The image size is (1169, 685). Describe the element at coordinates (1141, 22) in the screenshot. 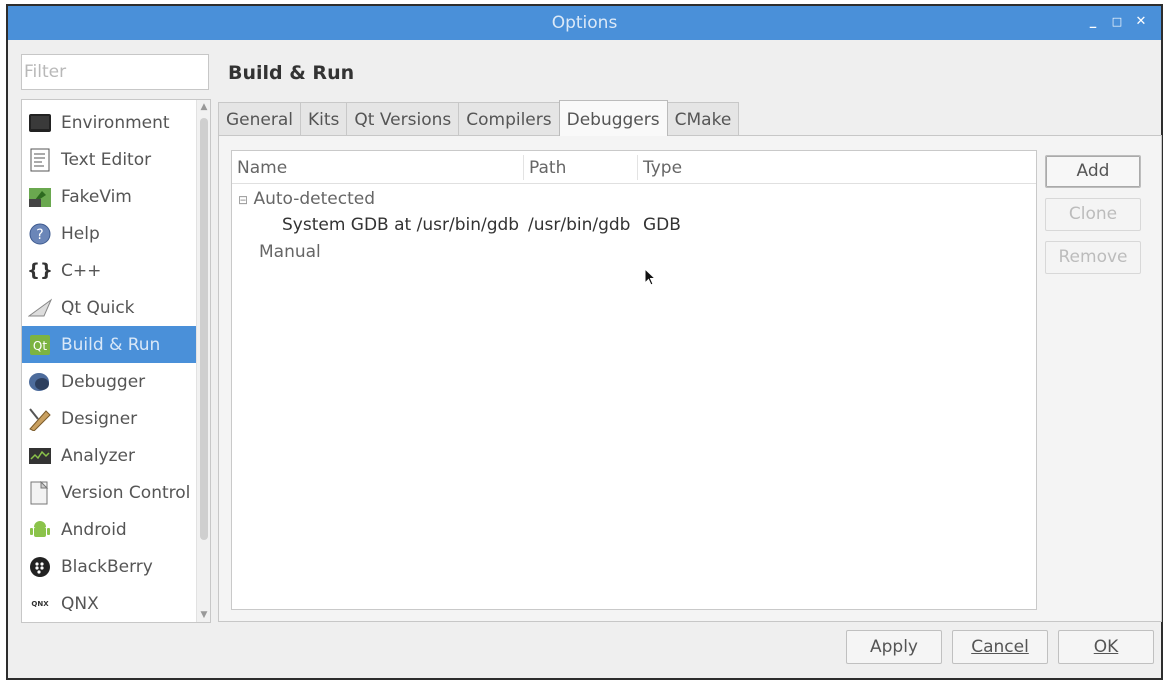

I see `close-button: ✕` at that location.